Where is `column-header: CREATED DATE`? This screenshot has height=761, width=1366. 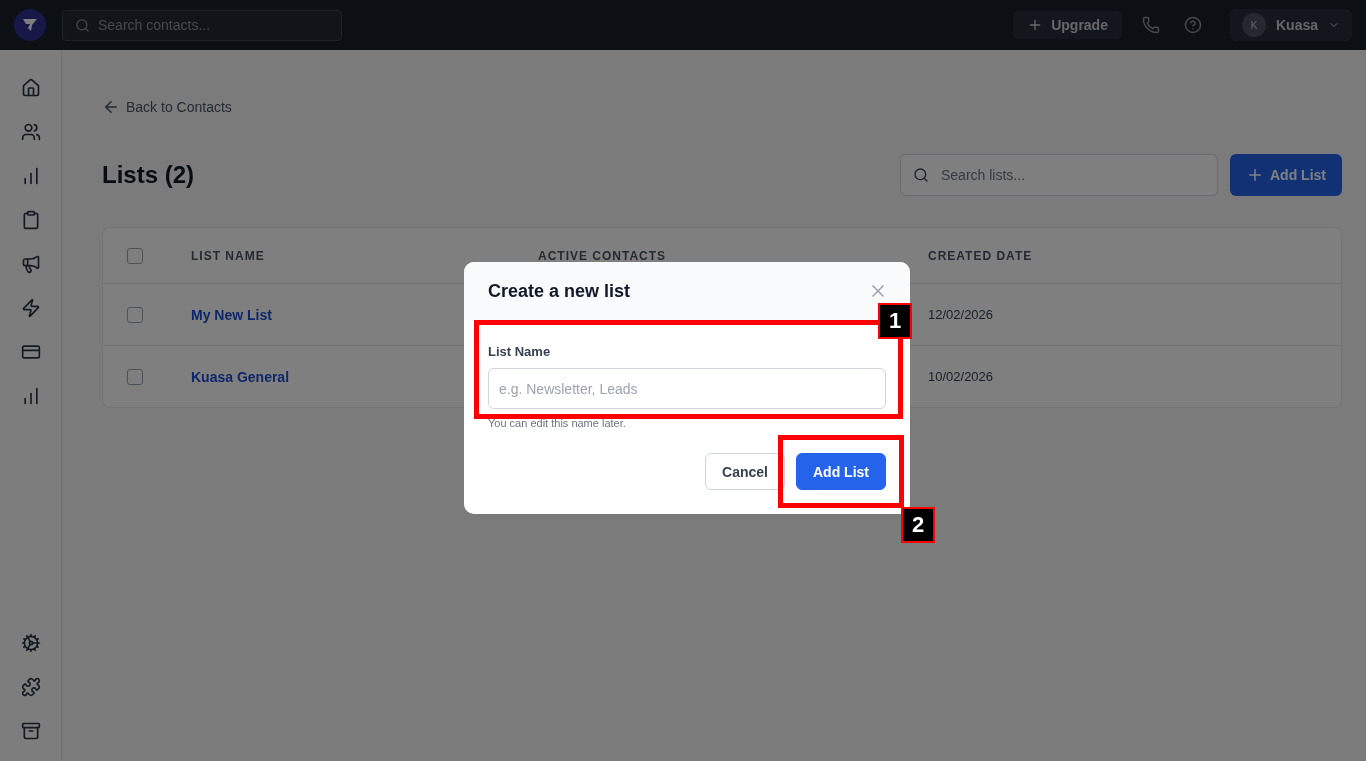 column-header: CREATED DATE is located at coordinates (981, 255).